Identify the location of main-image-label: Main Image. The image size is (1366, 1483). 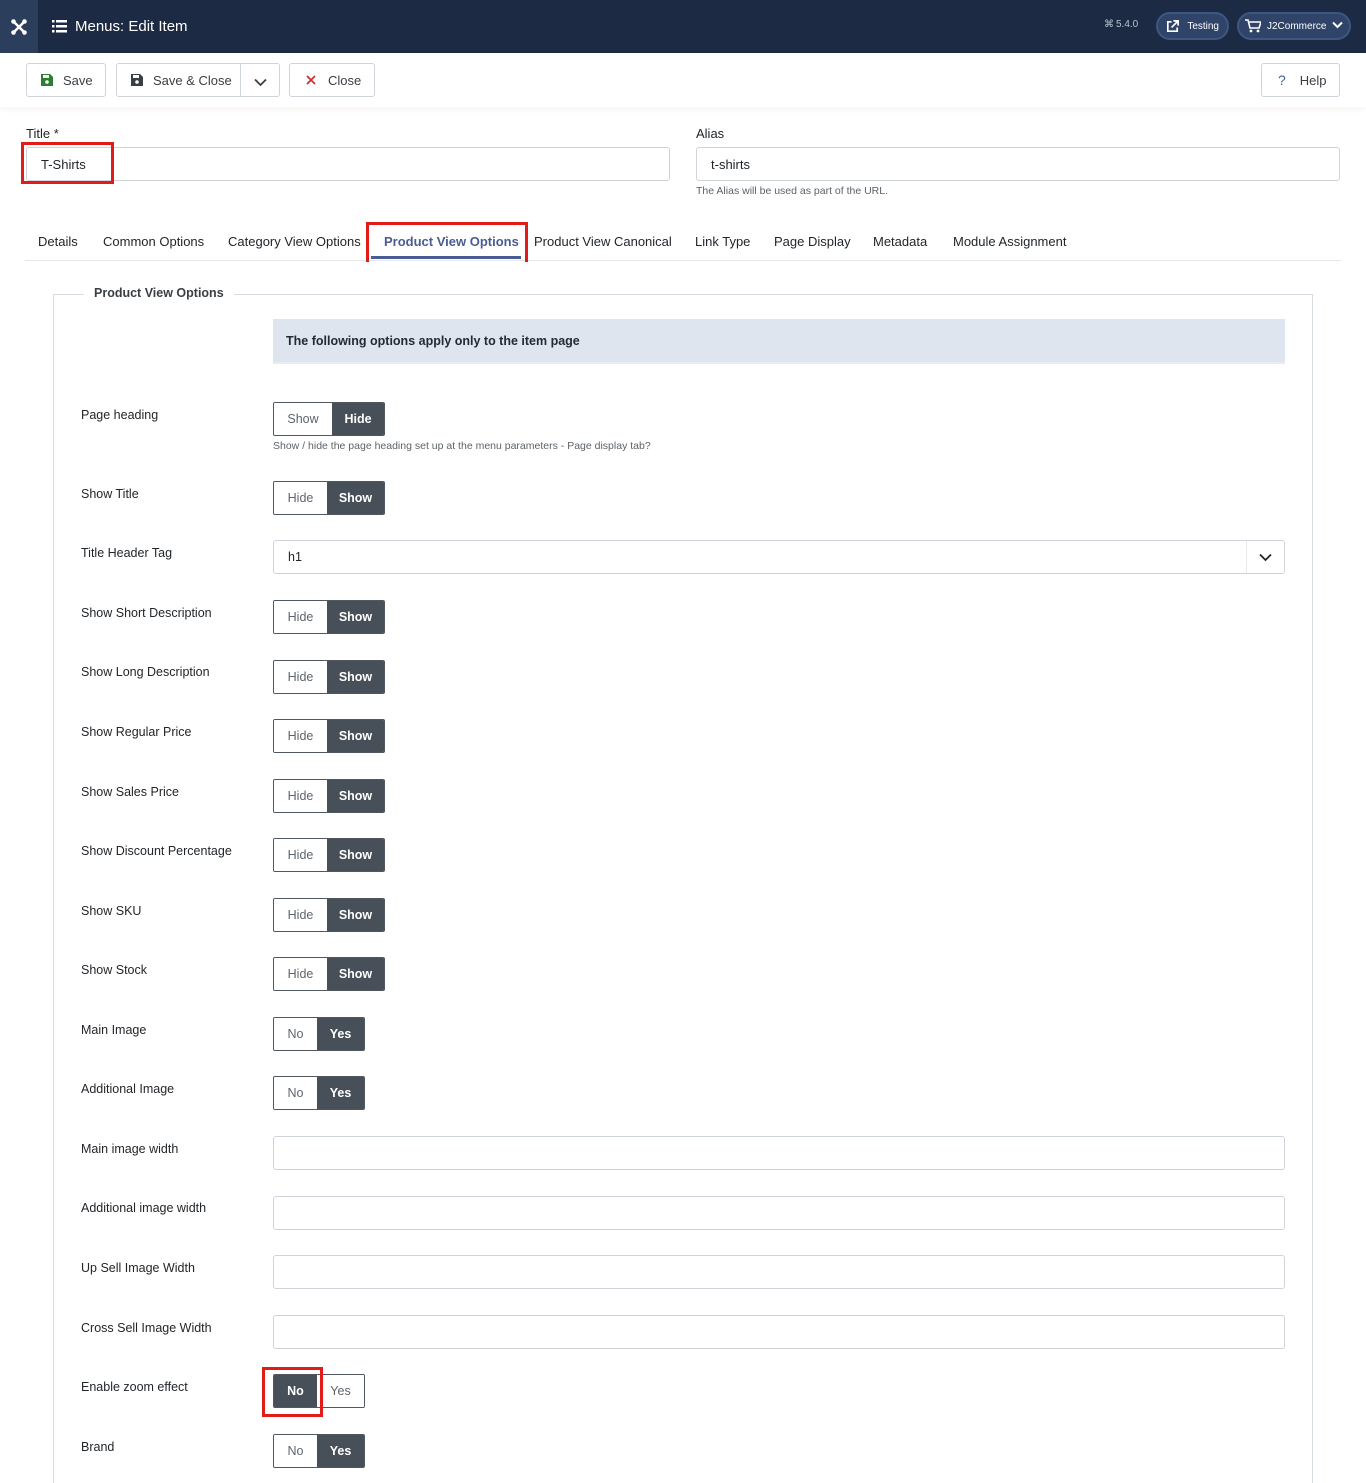
(114, 1030).